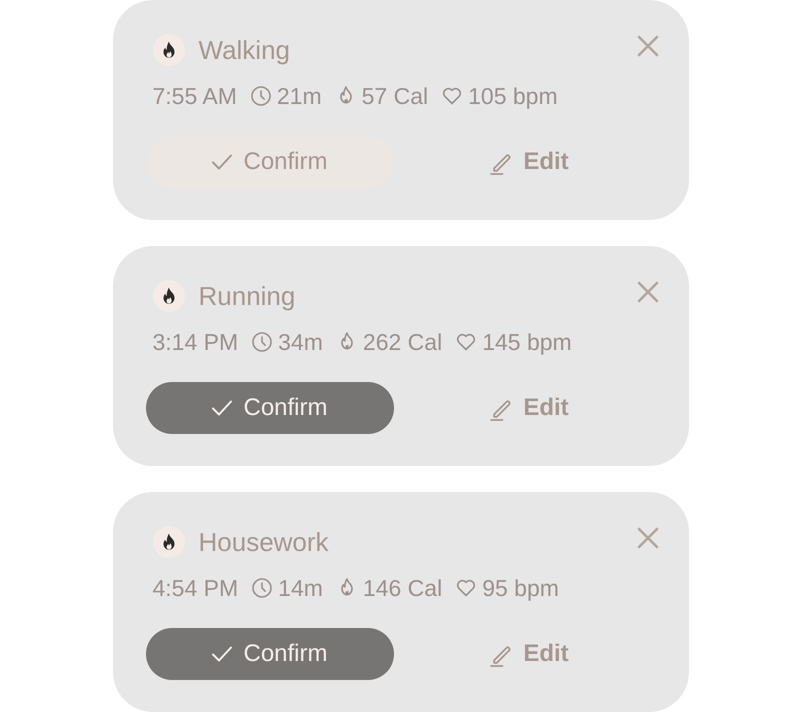 The width and height of the screenshot is (801, 712). I want to click on heart-rate-text: 105 bpm, so click(513, 96).